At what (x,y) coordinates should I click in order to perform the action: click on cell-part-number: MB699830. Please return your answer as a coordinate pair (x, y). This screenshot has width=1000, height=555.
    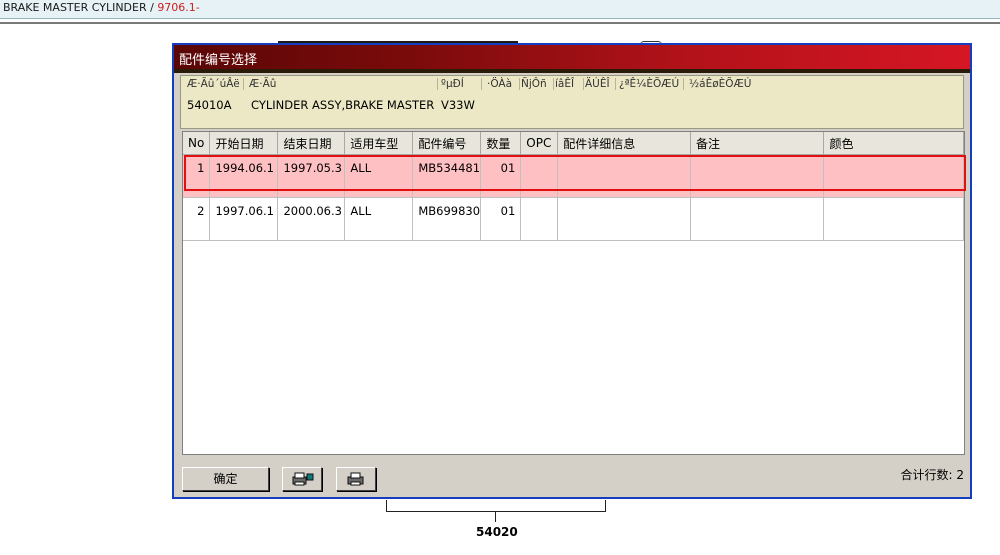
    Looking at the image, I should click on (447, 219).